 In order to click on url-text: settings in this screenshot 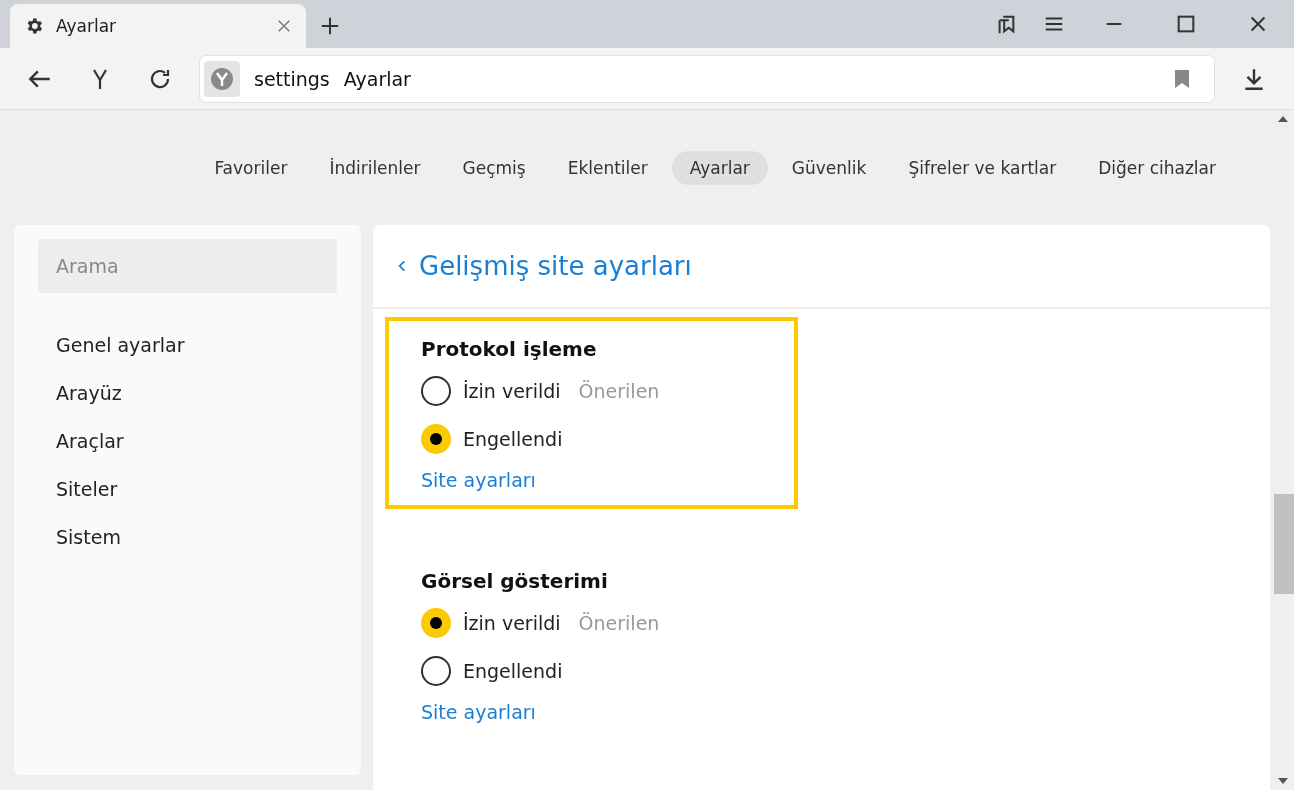, I will do `click(292, 78)`.